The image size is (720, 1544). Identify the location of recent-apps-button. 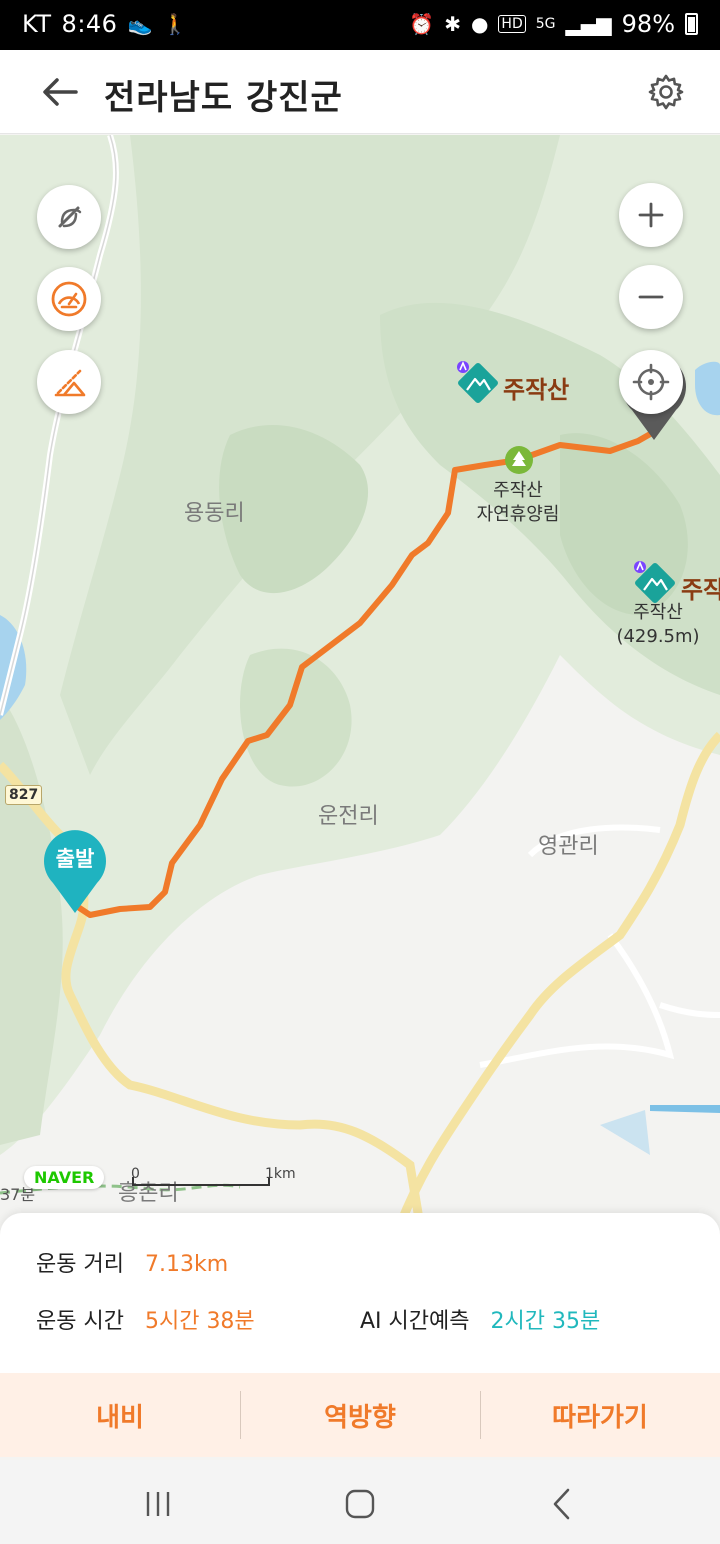
(158, 1504).